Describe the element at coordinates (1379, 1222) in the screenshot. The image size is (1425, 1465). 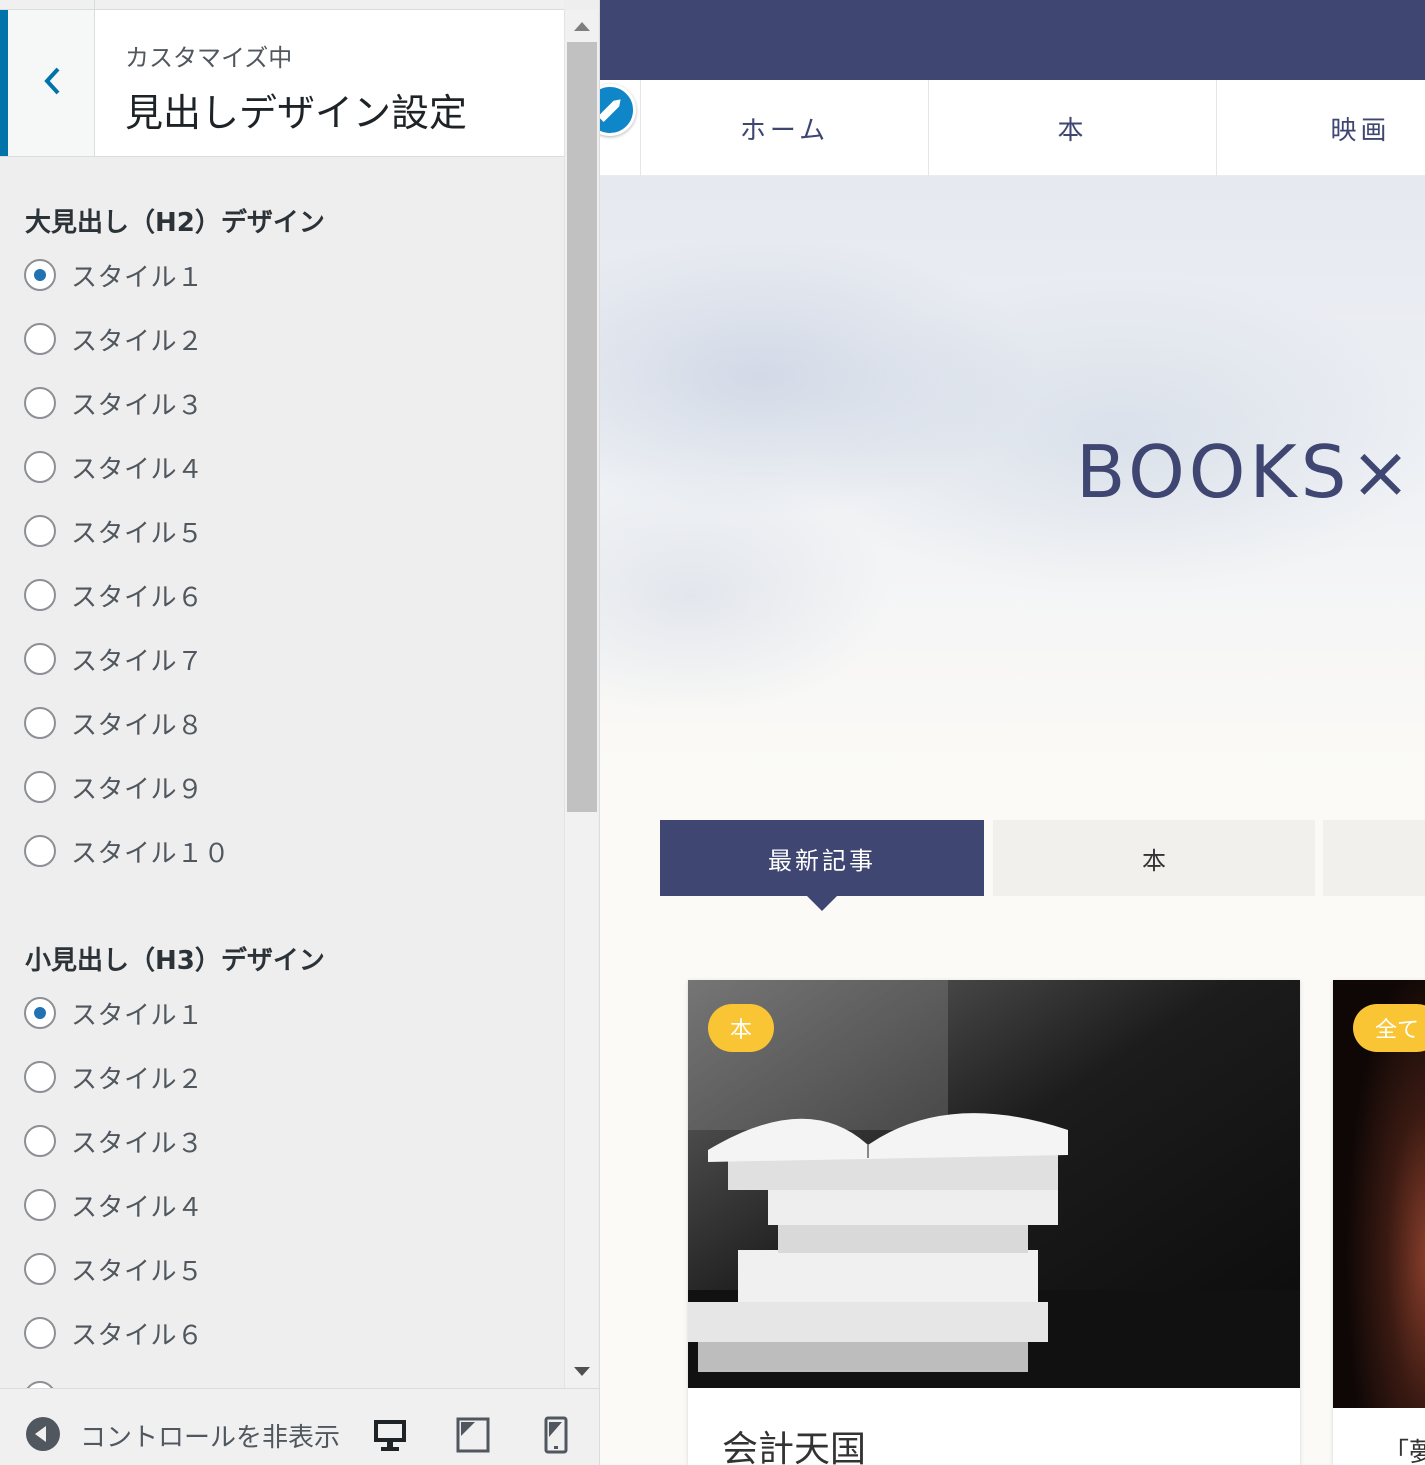
I see `article-card: 全て 「夢` at that location.